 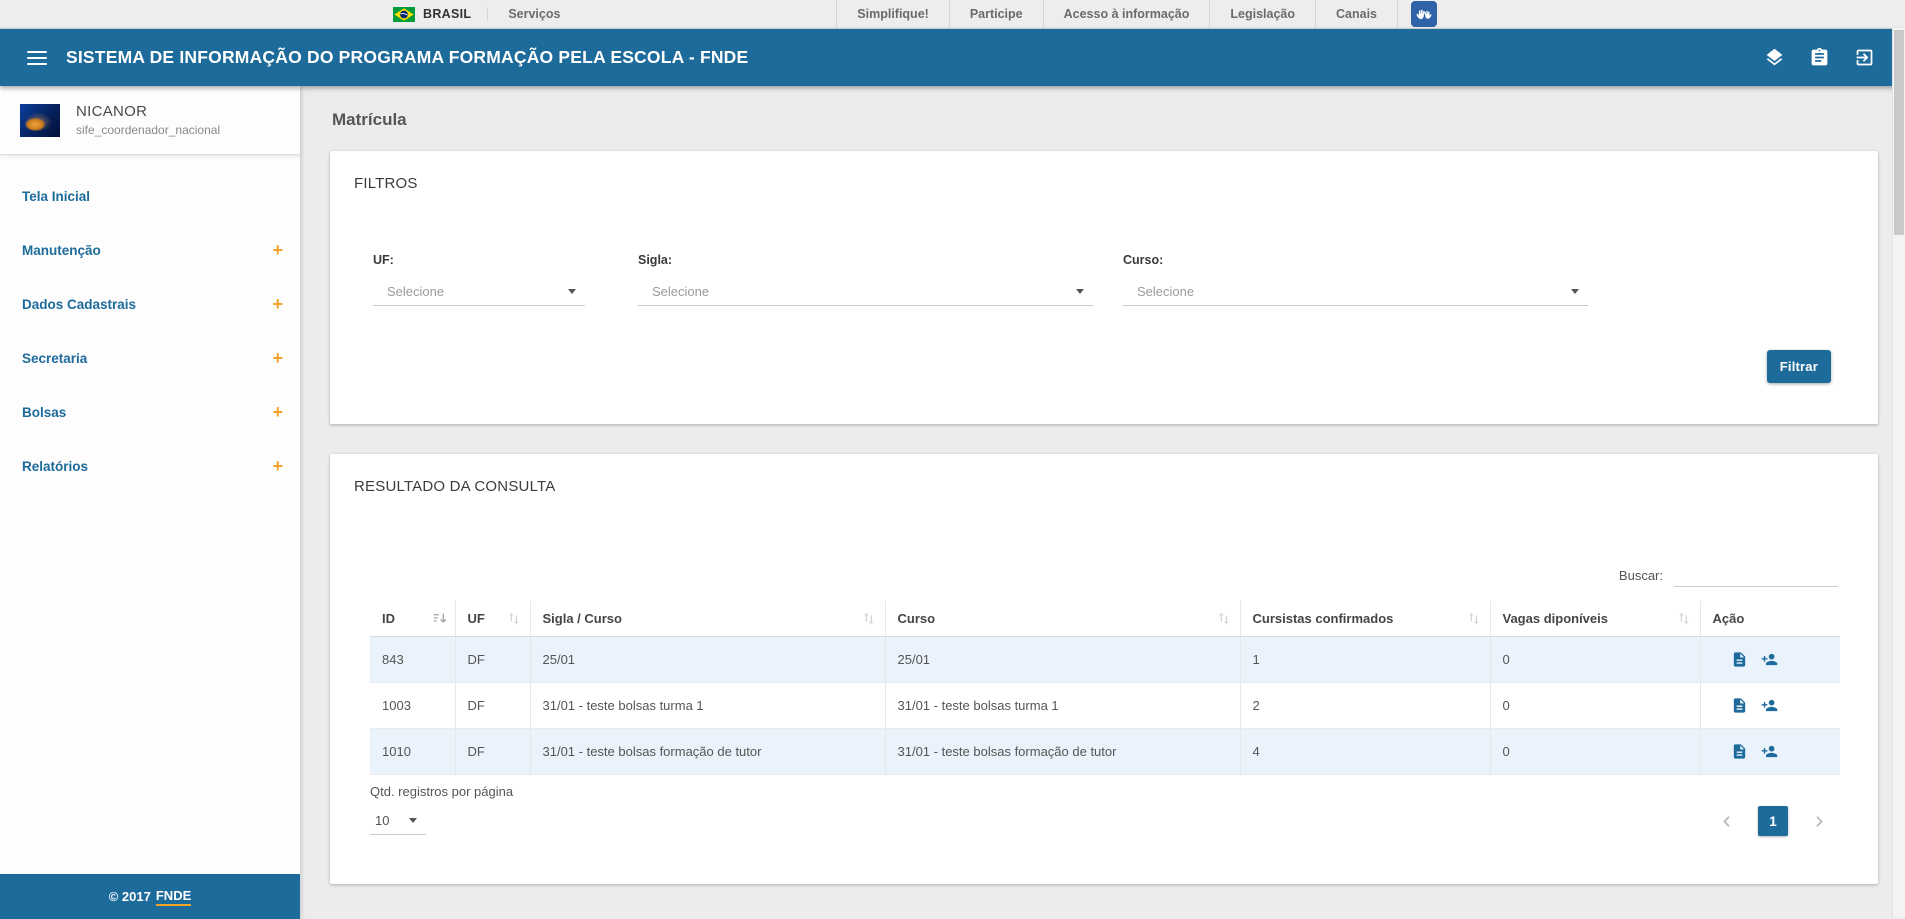 What do you see at coordinates (1365, 660) in the screenshot?
I see `cell-cursistas: 1` at bounding box center [1365, 660].